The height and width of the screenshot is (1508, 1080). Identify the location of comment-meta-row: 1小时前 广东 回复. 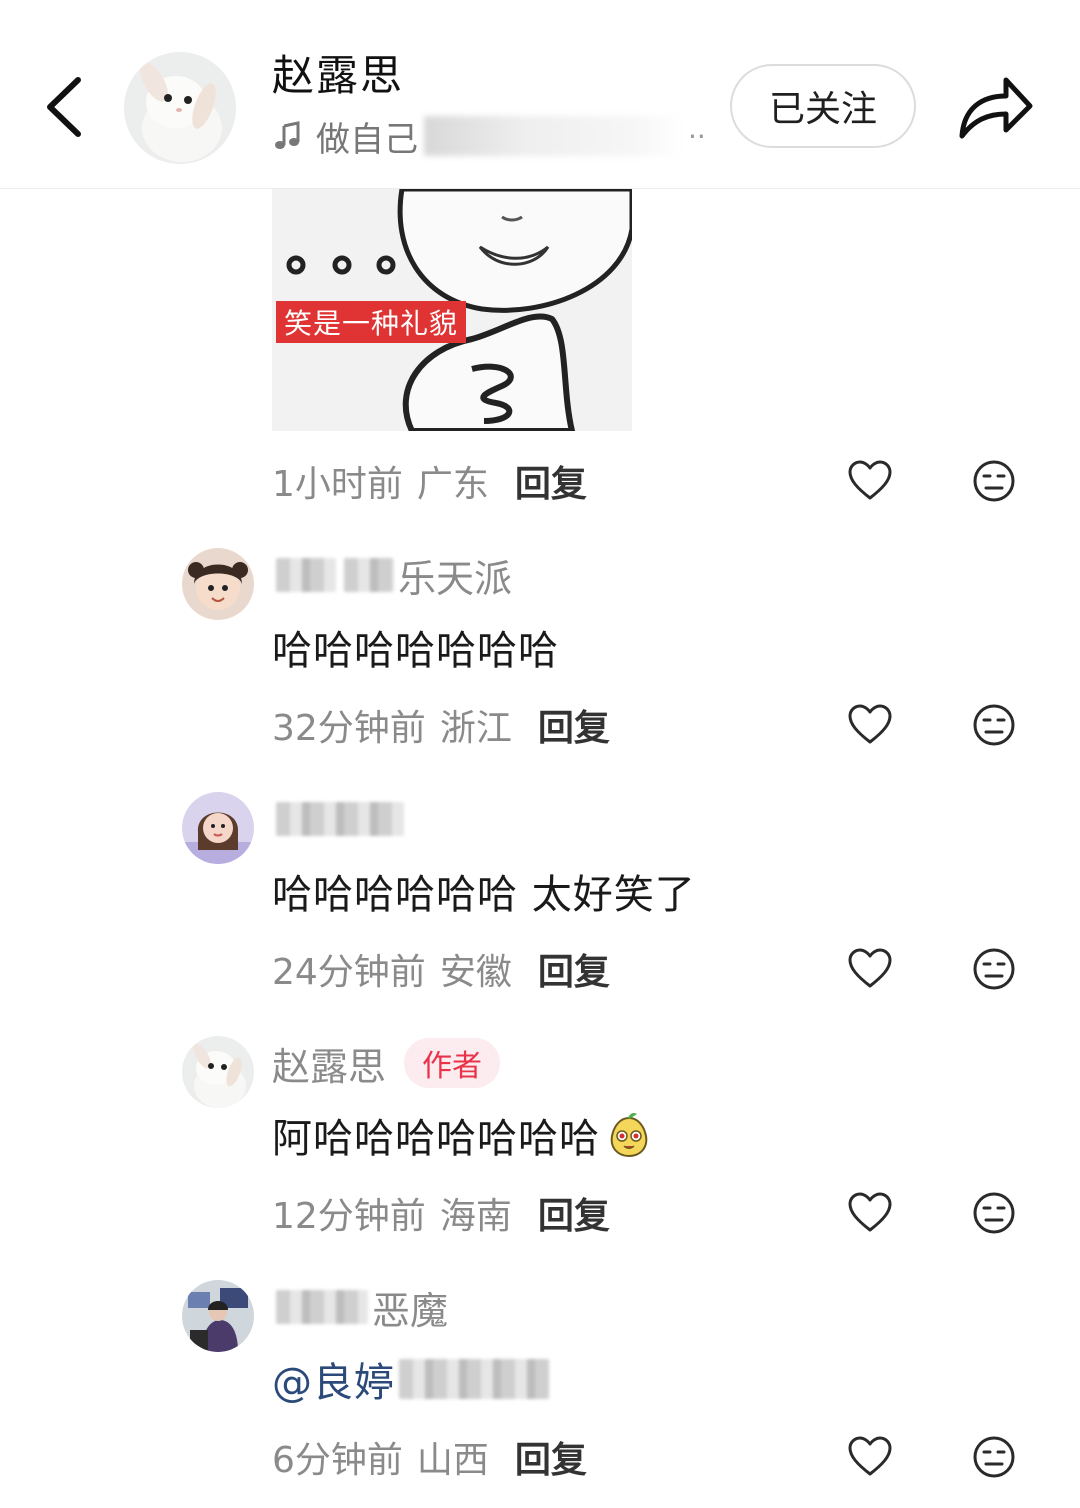
(429, 481).